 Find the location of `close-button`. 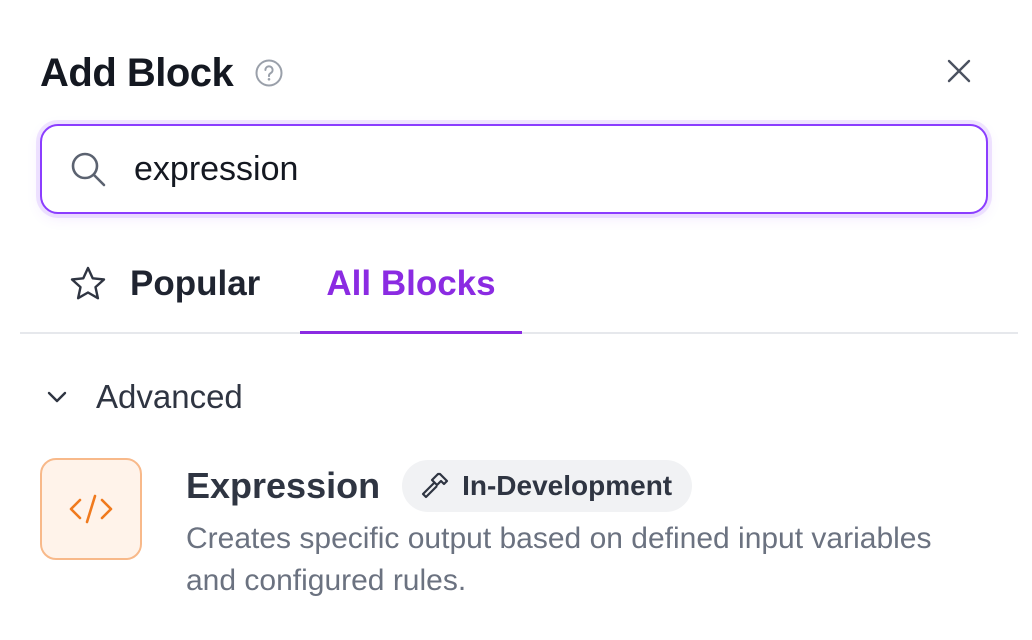

close-button is located at coordinates (959, 73).